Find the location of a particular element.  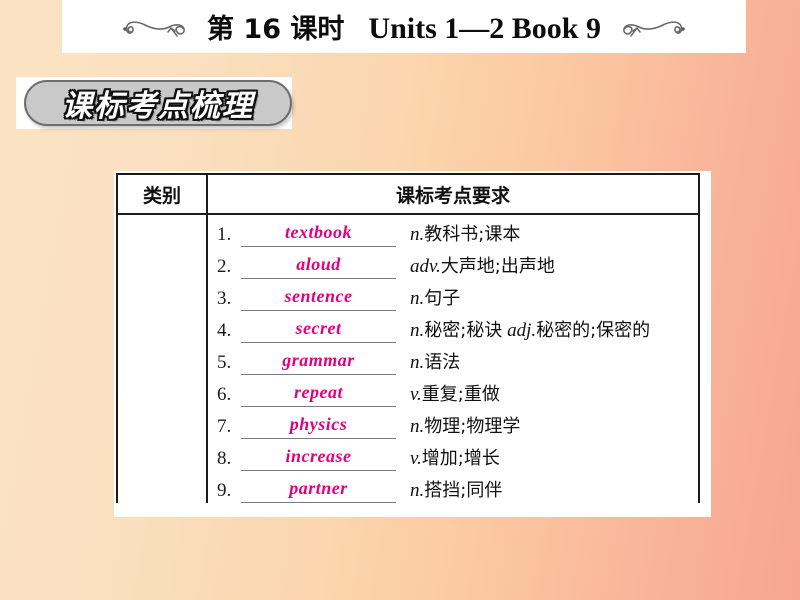

vocabulary-row: 8. increase v.增加;增长 is located at coordinates (453, 455).